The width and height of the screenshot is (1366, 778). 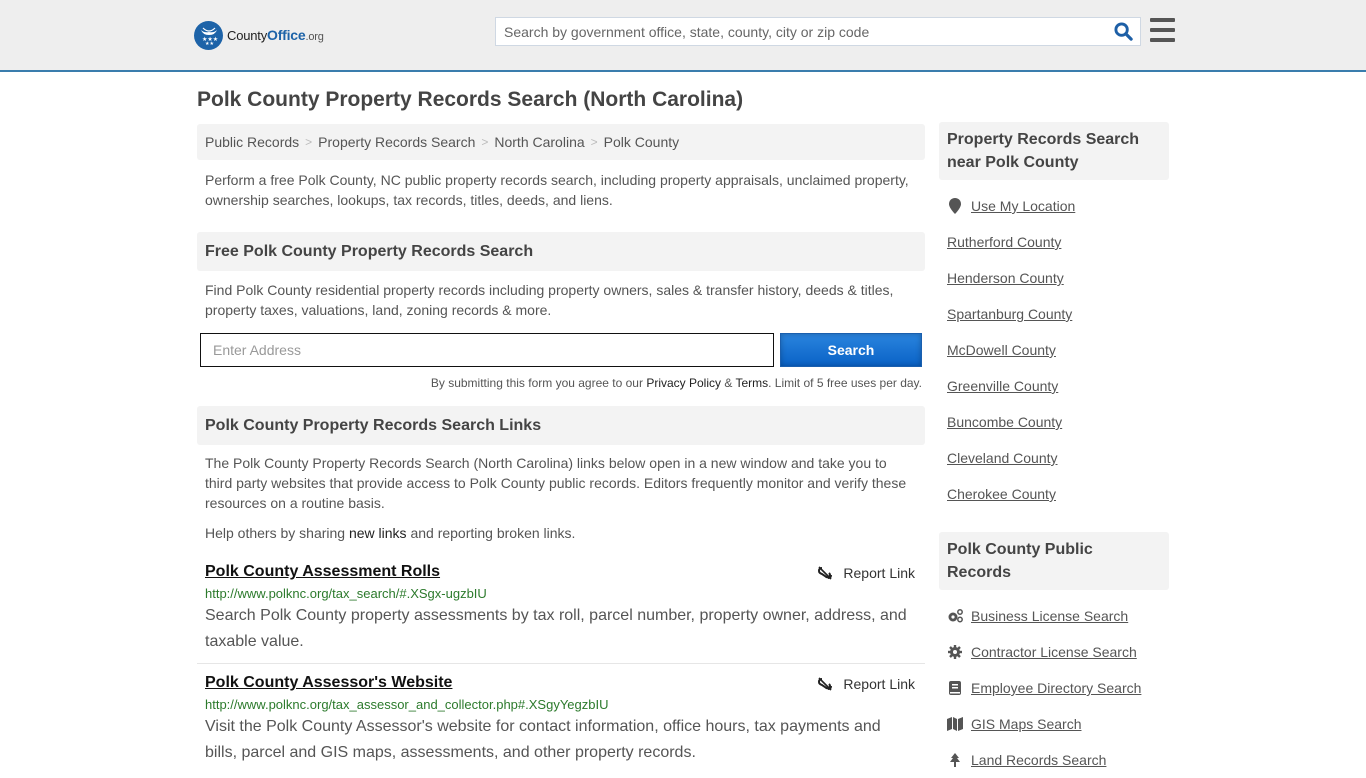 I want to click on use-my-location-link: Use My Location, so click(x=1023, y=206).